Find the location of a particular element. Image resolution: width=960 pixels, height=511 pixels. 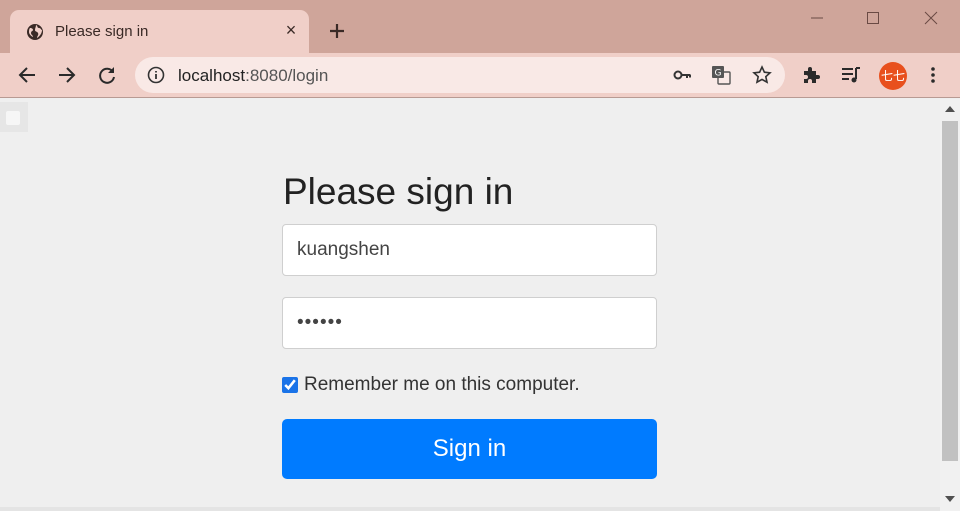

globe-icon is located at coordinates (35, 32).